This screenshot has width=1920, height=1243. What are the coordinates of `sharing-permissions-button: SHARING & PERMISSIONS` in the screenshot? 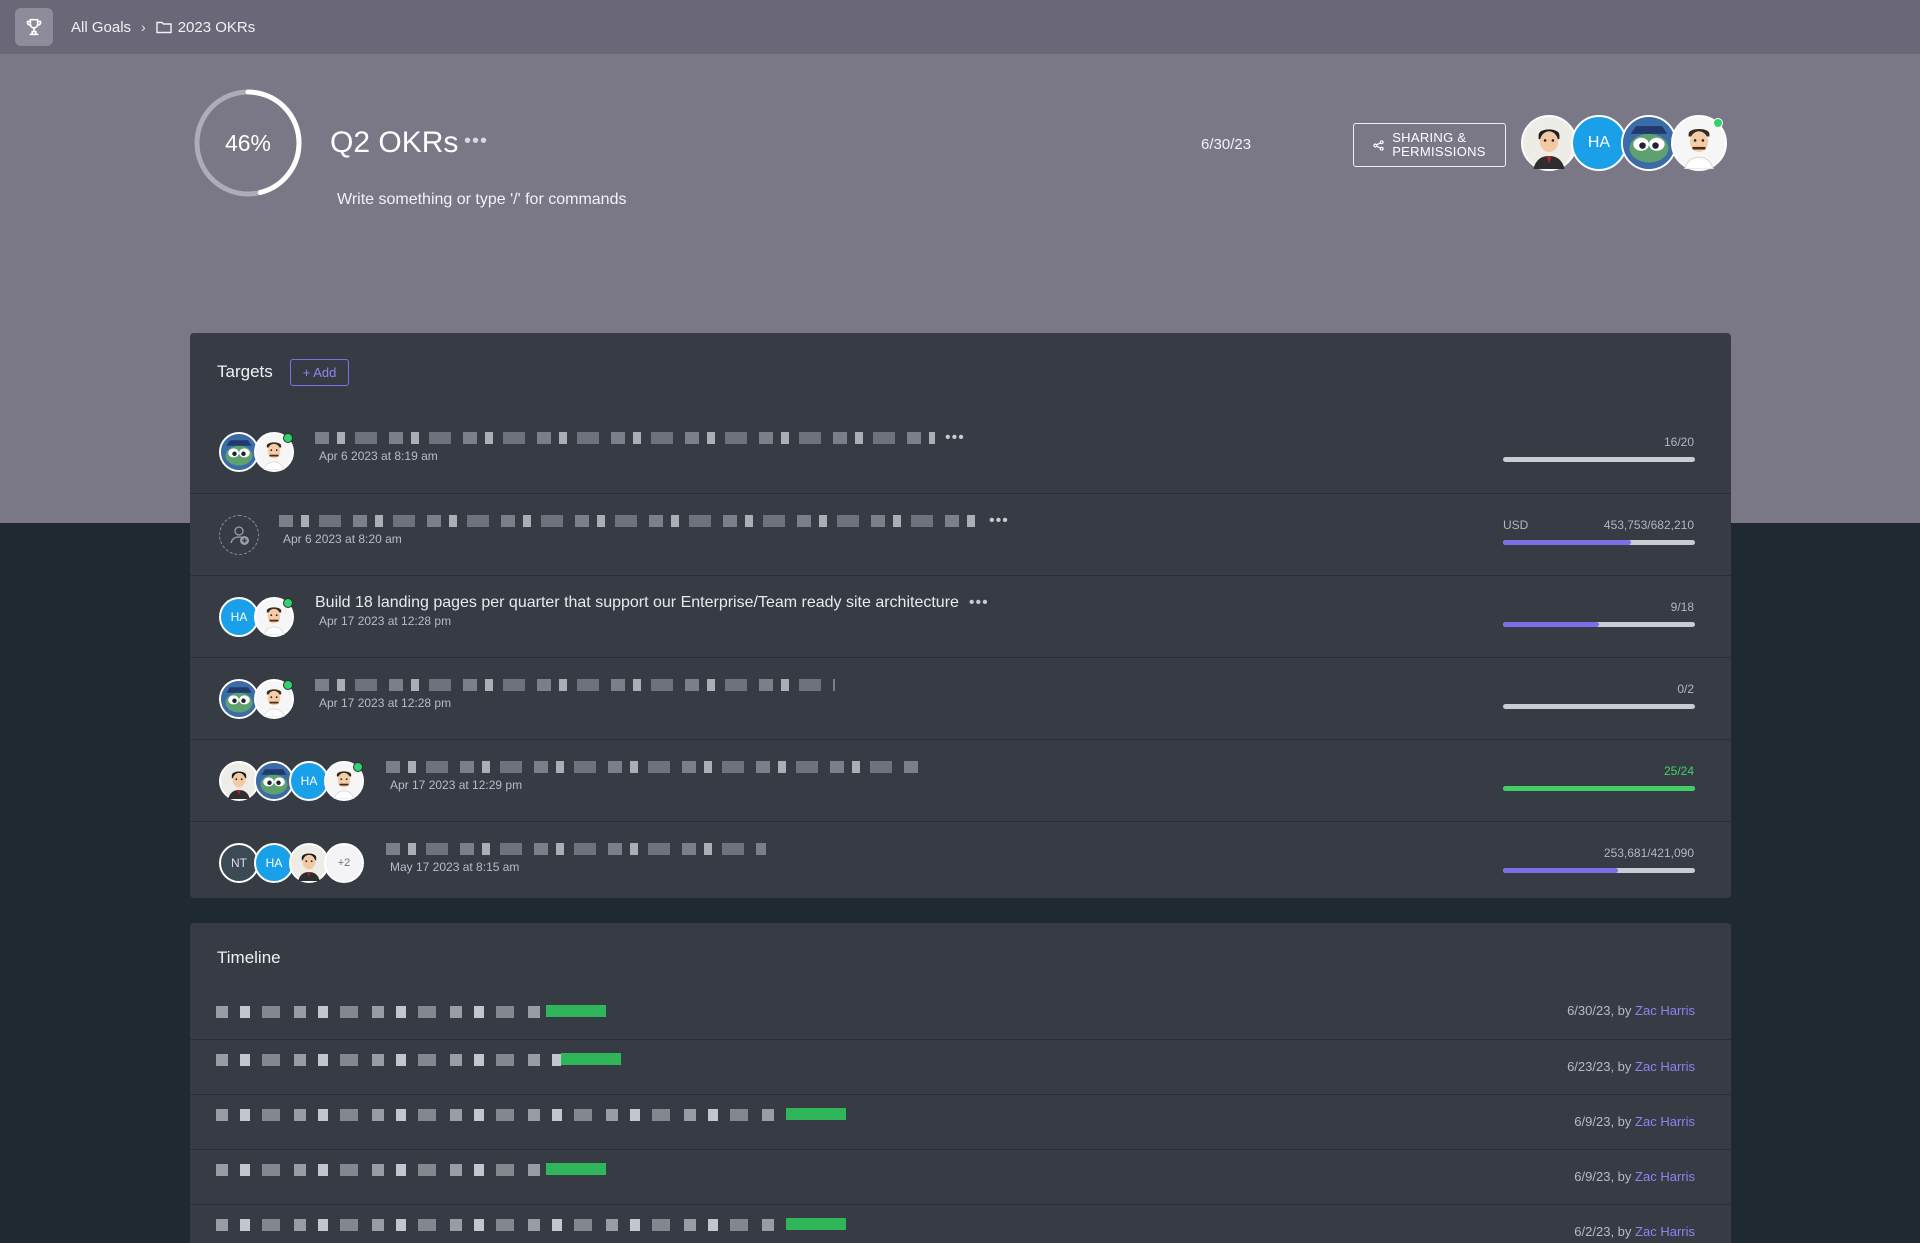 It's located at (1429, 145).